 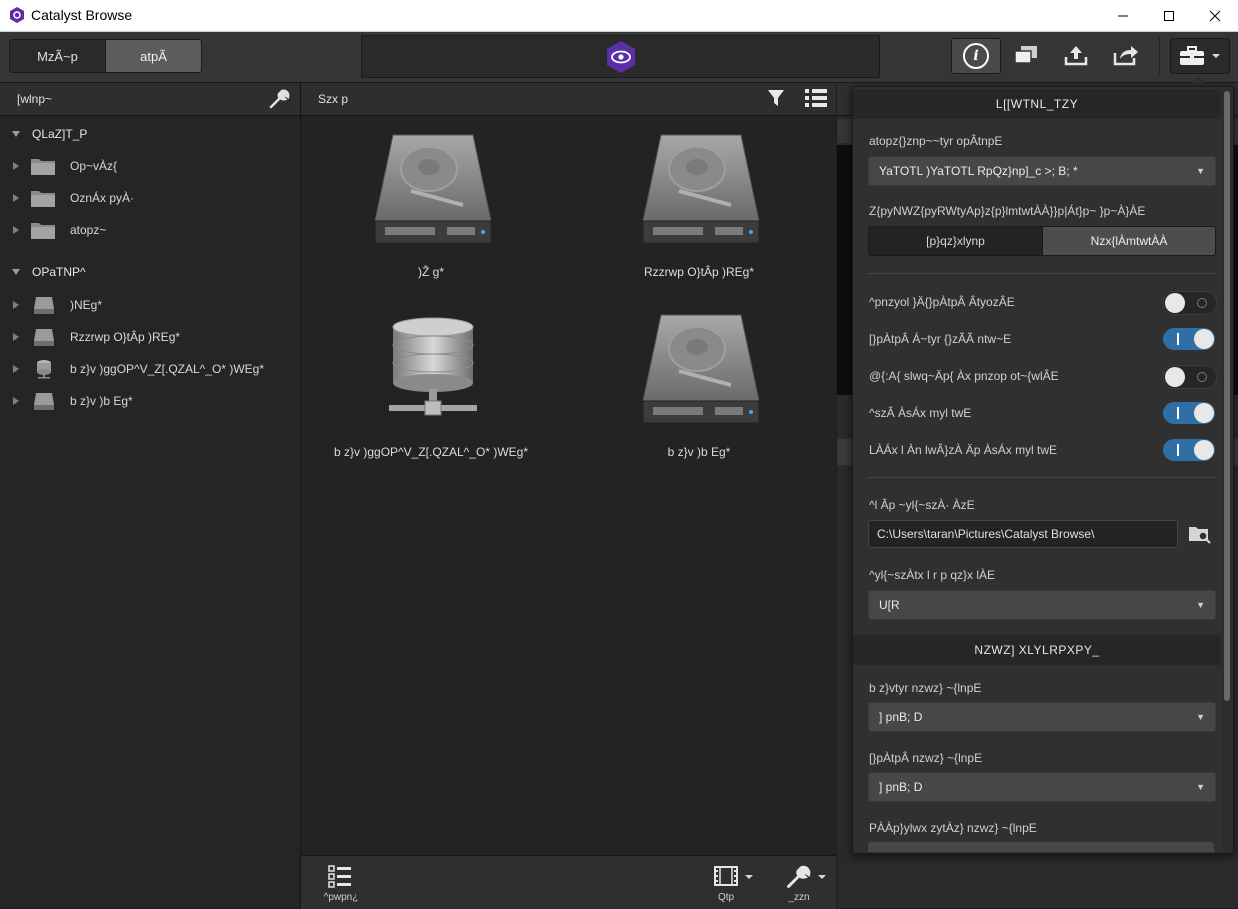 What do you see at coordinates (734, 884) in the screenshot?
I see `clip-button: Qtp` at bounding box center [734, 884].